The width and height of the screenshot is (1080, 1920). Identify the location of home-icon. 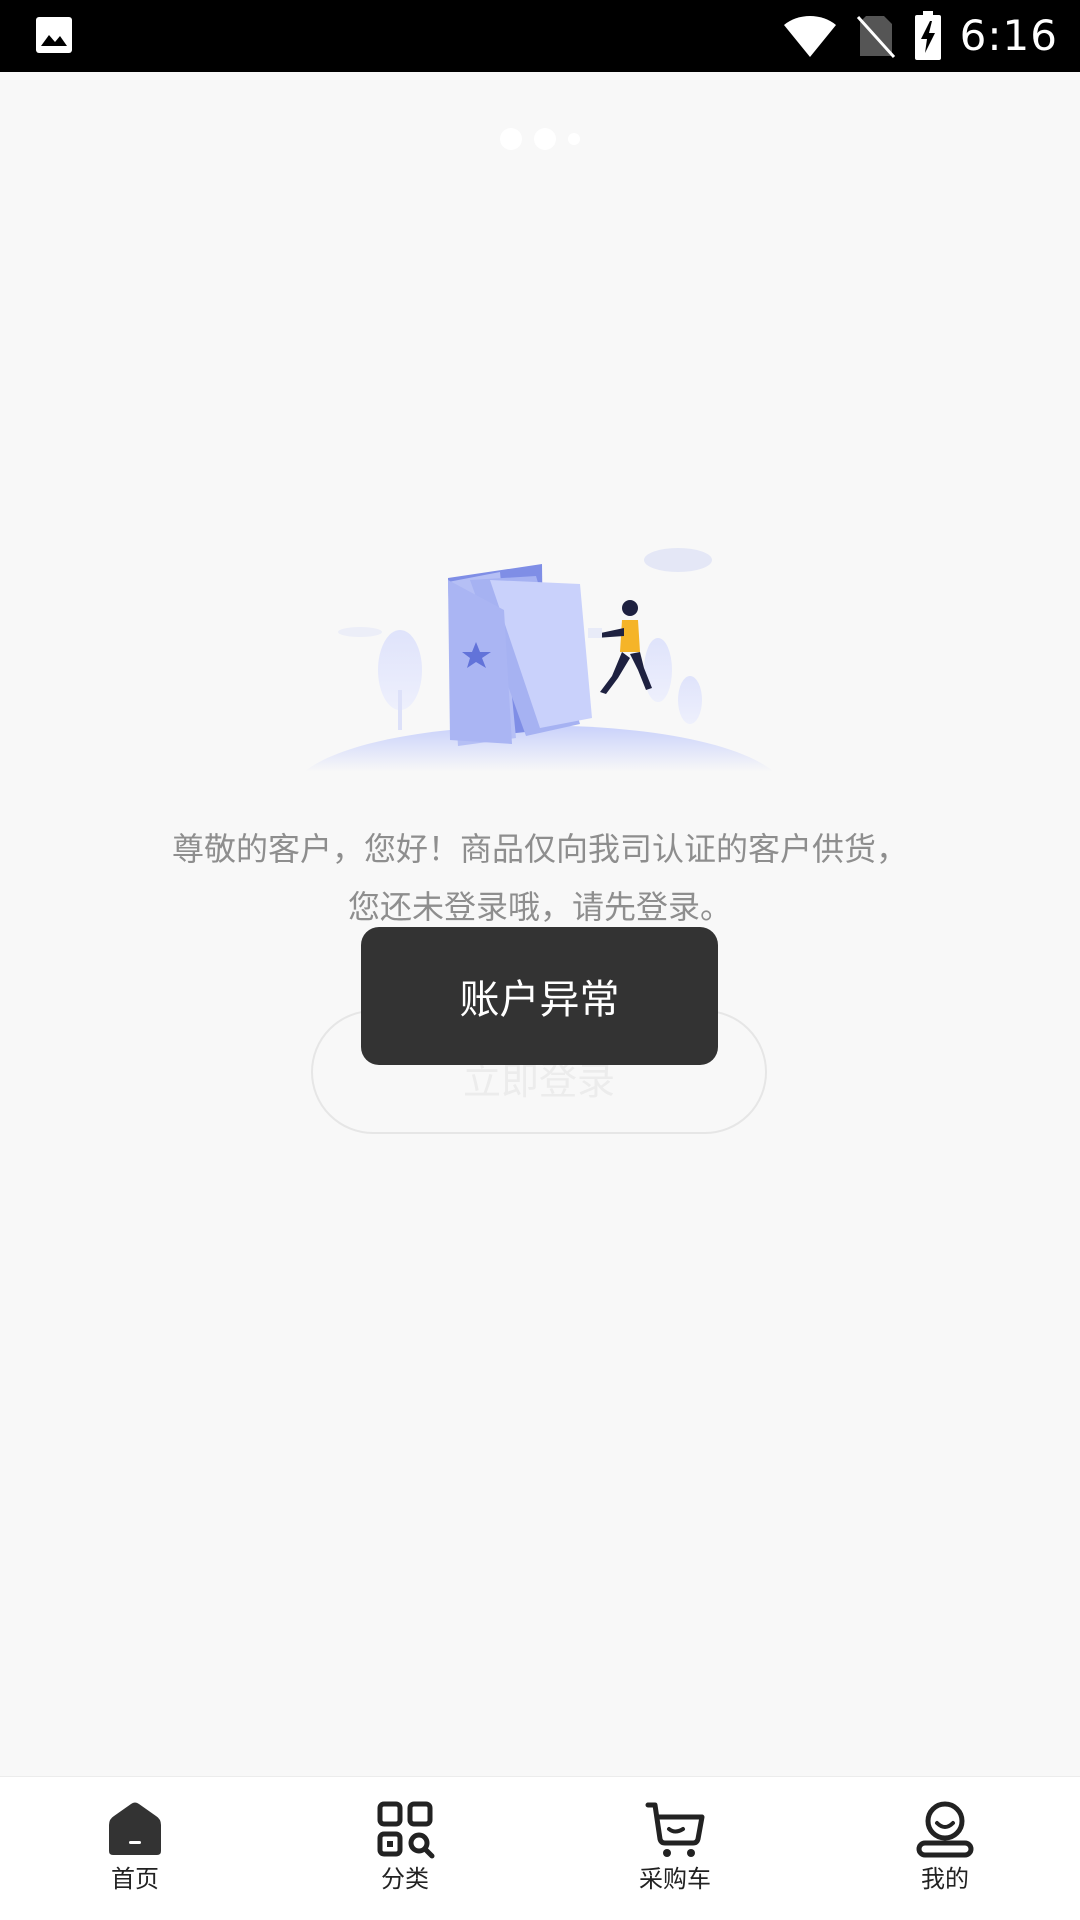
(135, 1828).